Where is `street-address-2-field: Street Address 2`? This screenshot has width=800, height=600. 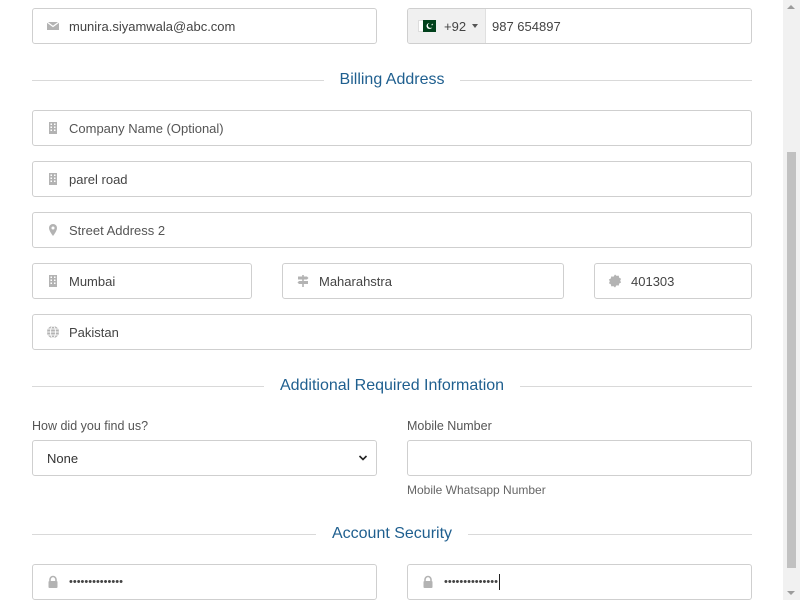
street-address-2-field: Street Address 2 is located at coordinates (392, 230).